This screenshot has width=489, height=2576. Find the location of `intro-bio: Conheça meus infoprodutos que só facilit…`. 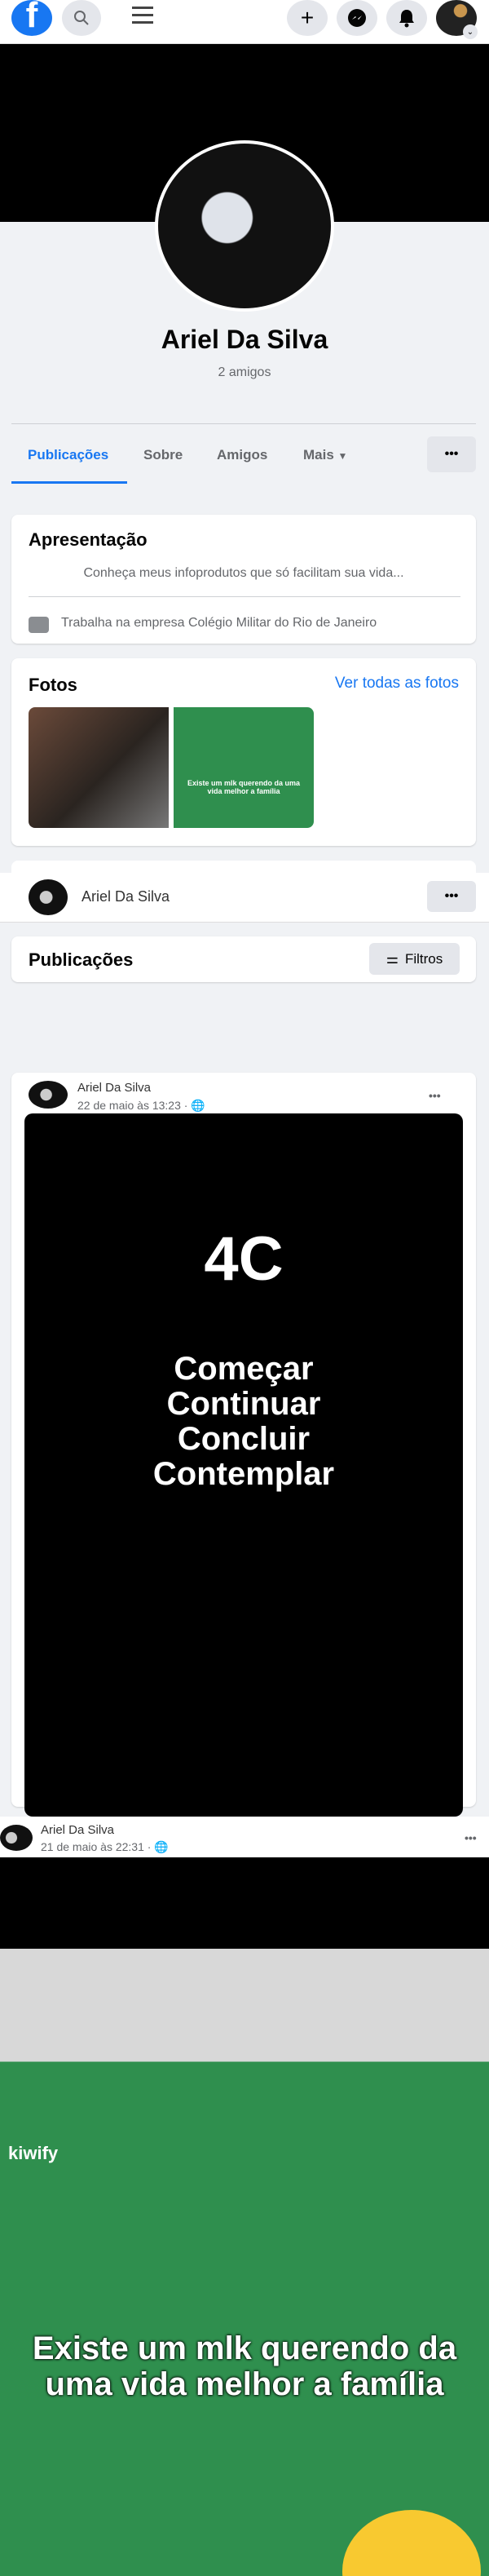

intro-bio: Conheça meus infoprodutos que só facilit… is located at coordinates (243, 573).